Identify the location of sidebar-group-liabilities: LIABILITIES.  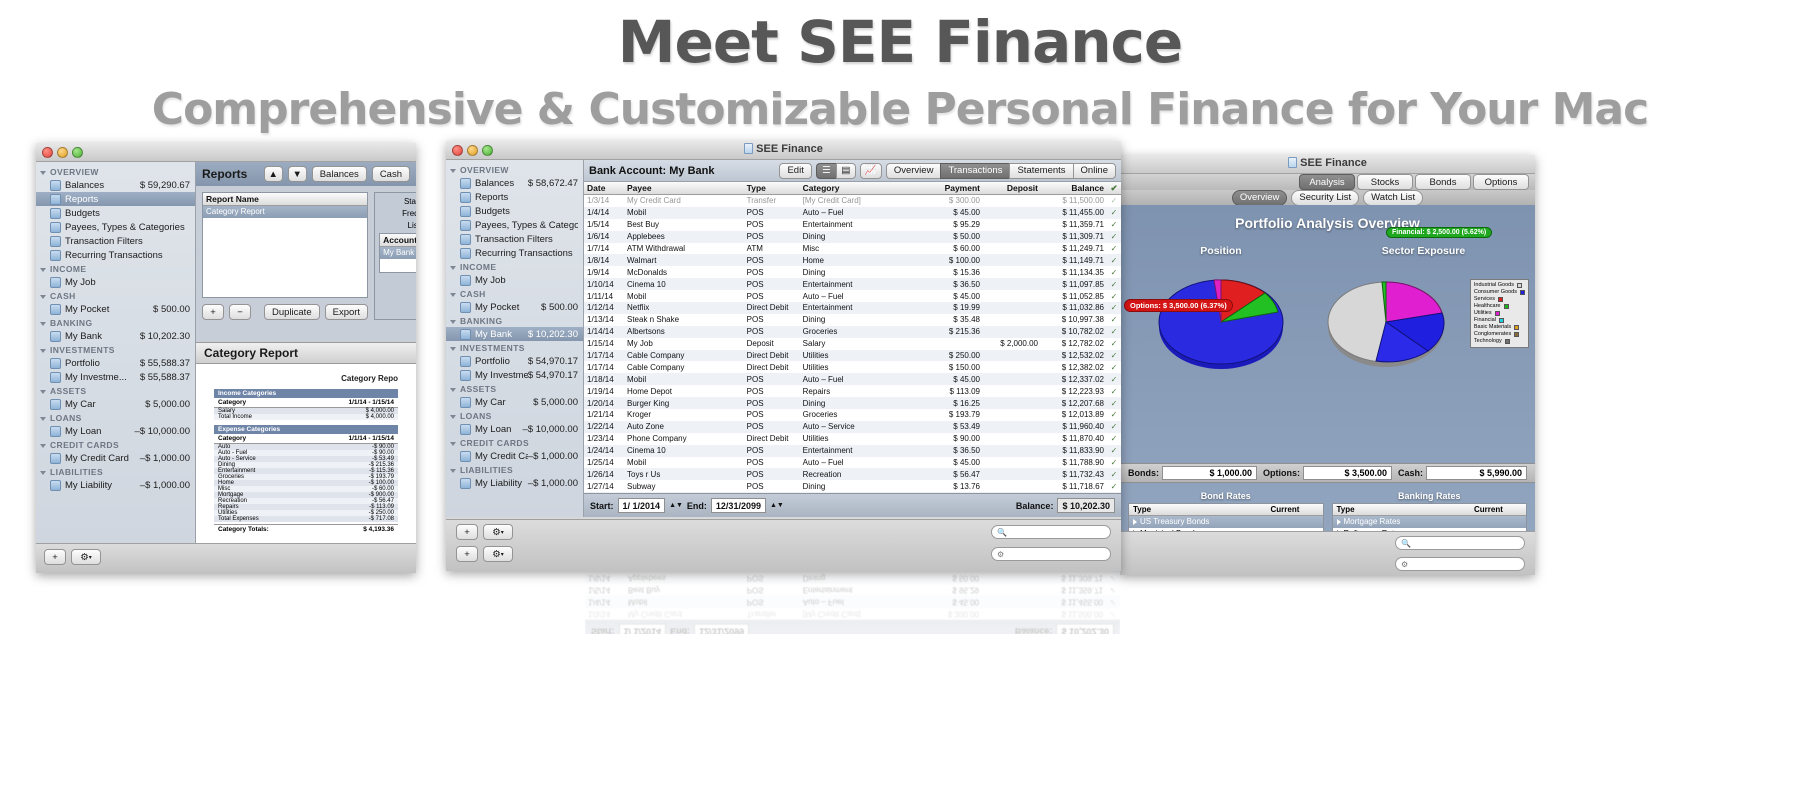
(115, 471).